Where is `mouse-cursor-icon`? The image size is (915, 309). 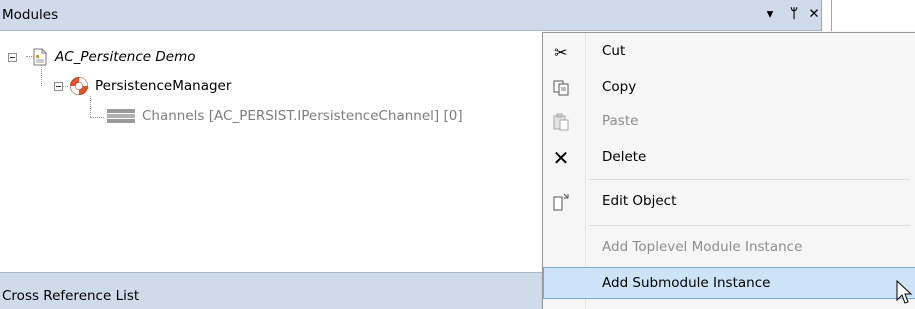 mouse-cursor-icon is located at coordinates (904, 292).